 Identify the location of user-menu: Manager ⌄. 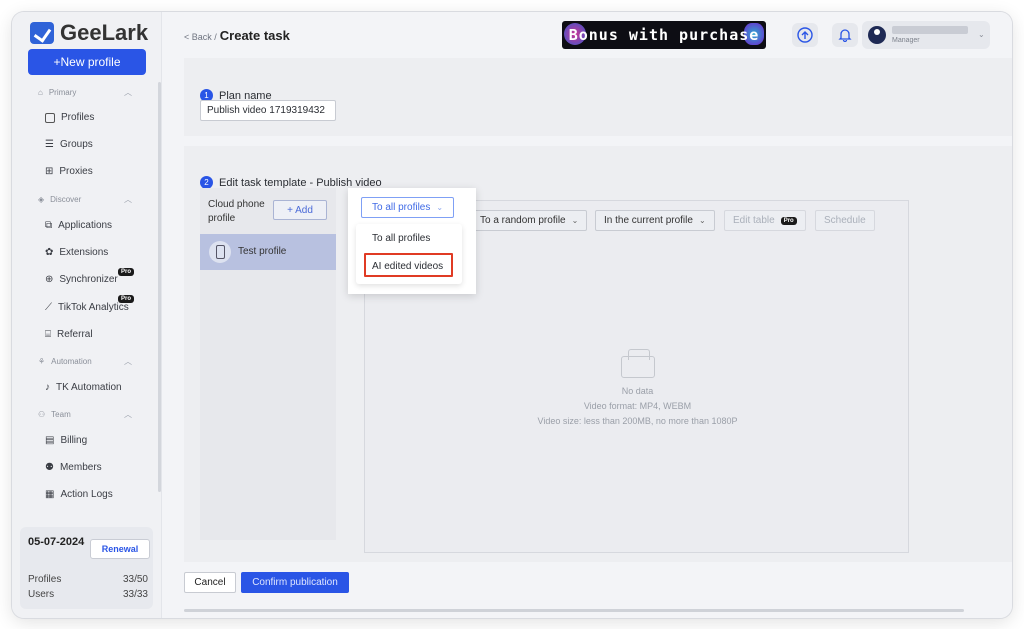
(926, 35).